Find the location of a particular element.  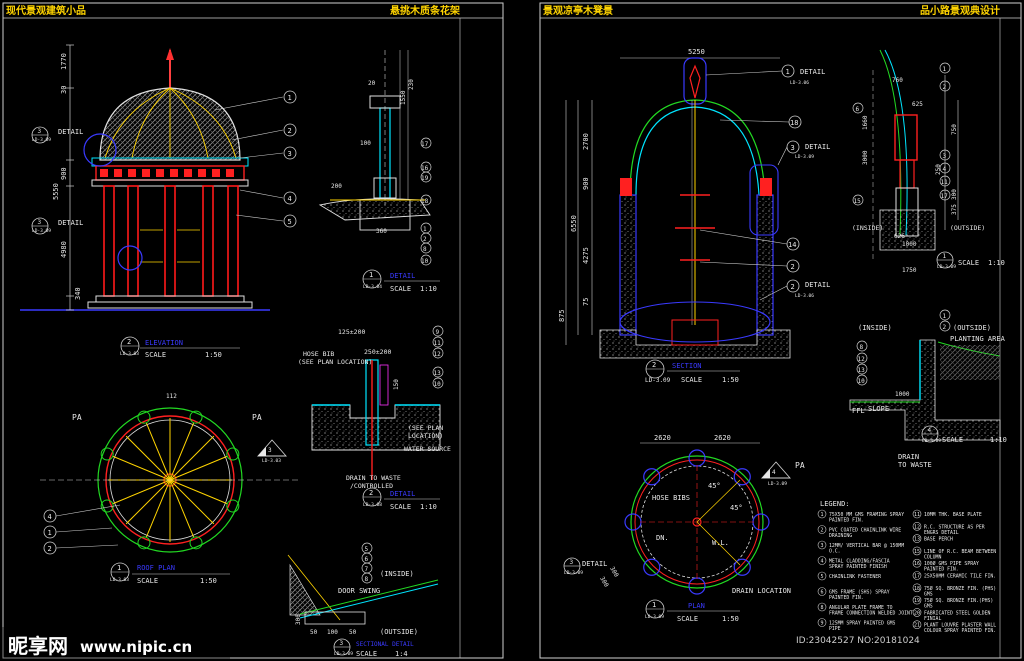

legend-text-cont: O.C. is located at coordinates (835, 552).